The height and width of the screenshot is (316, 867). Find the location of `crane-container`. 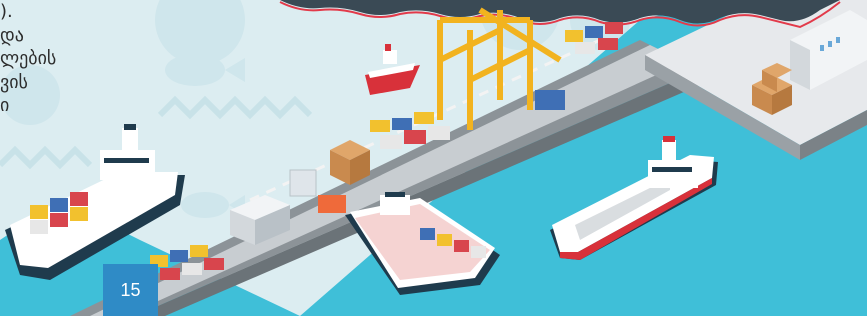

crane-container is located at coordinates (550, 100).